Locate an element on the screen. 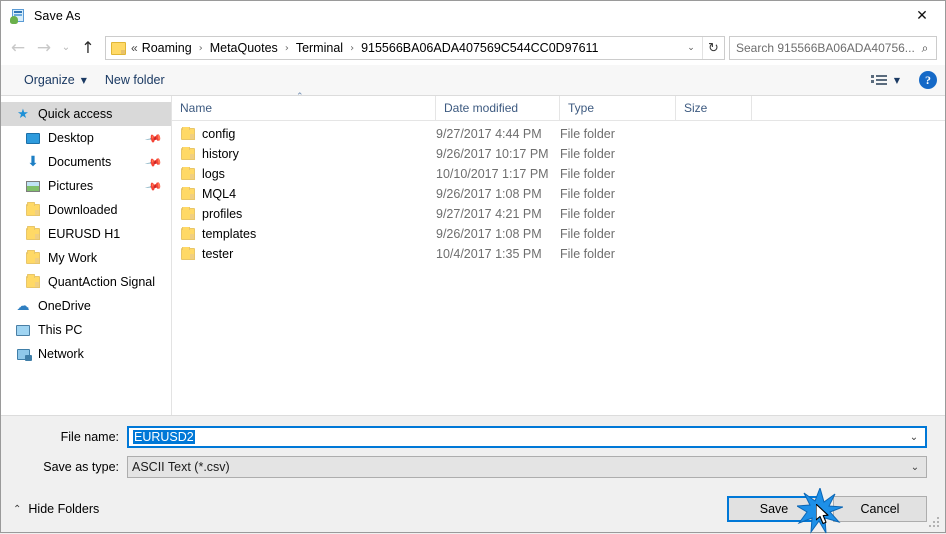  sidebar-item-label: Documents is located at coordinates (80, 162).